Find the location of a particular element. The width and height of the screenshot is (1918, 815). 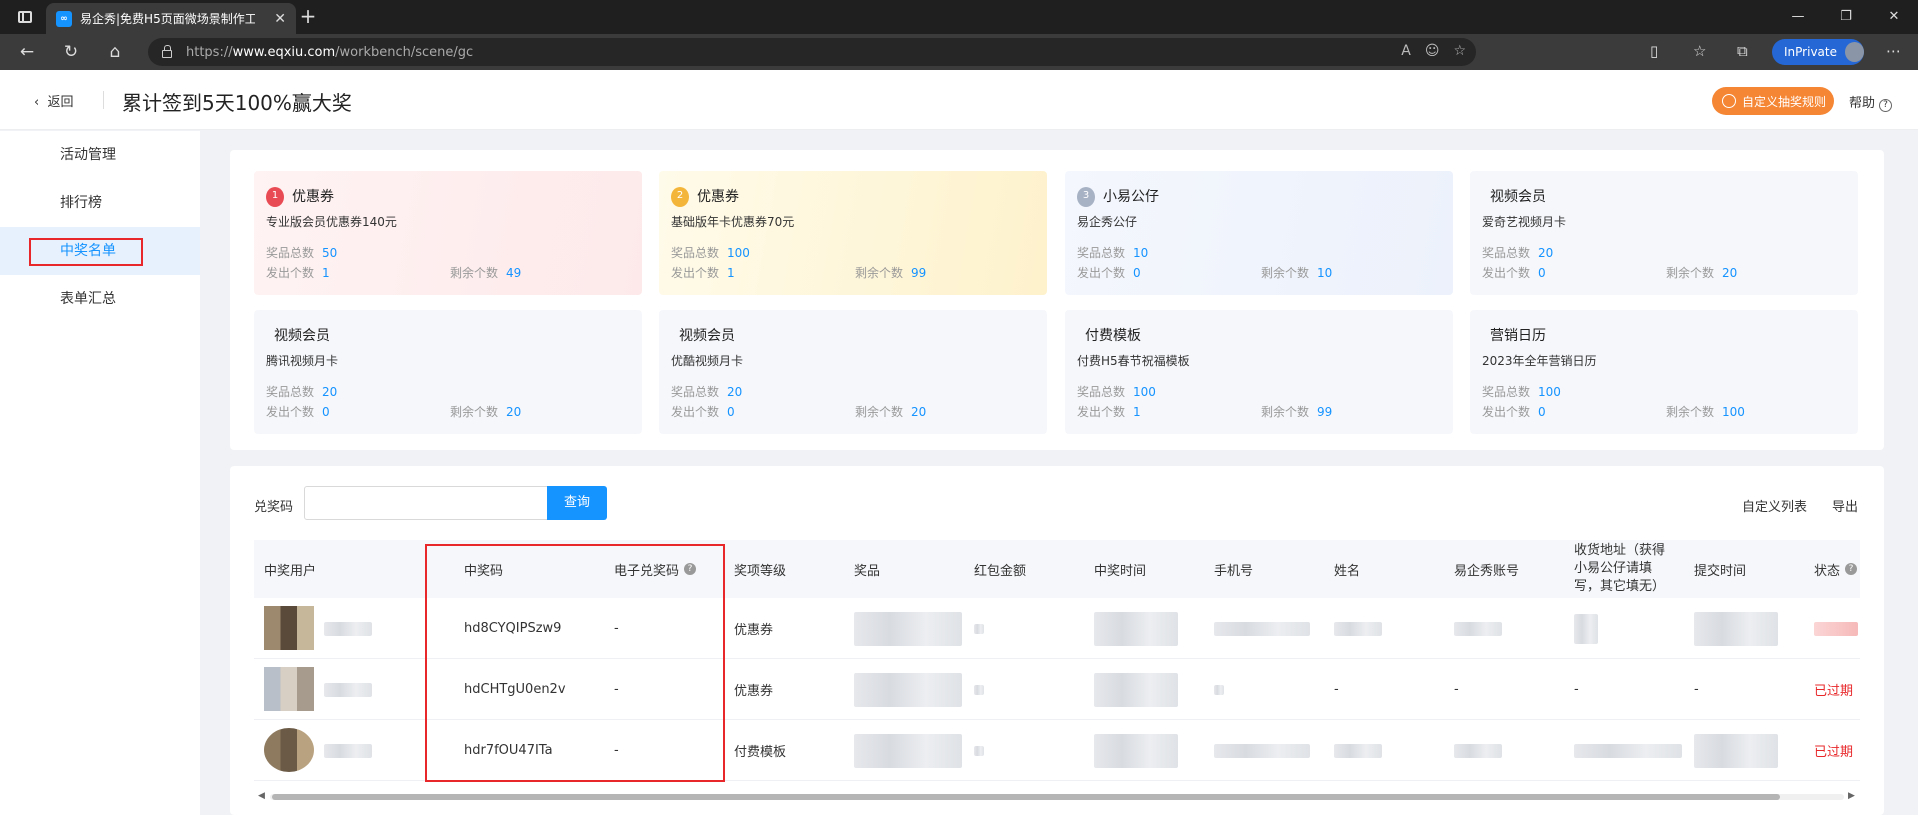

header-divider is located at coordinates (103, 100).